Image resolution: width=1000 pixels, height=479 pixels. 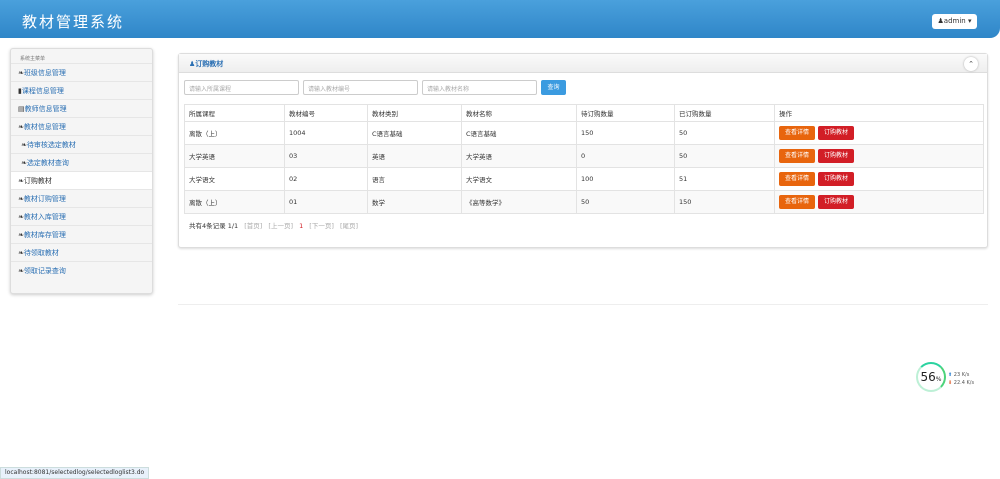 I want to click on usage-ring: 56%, so click(x=931, y=377).